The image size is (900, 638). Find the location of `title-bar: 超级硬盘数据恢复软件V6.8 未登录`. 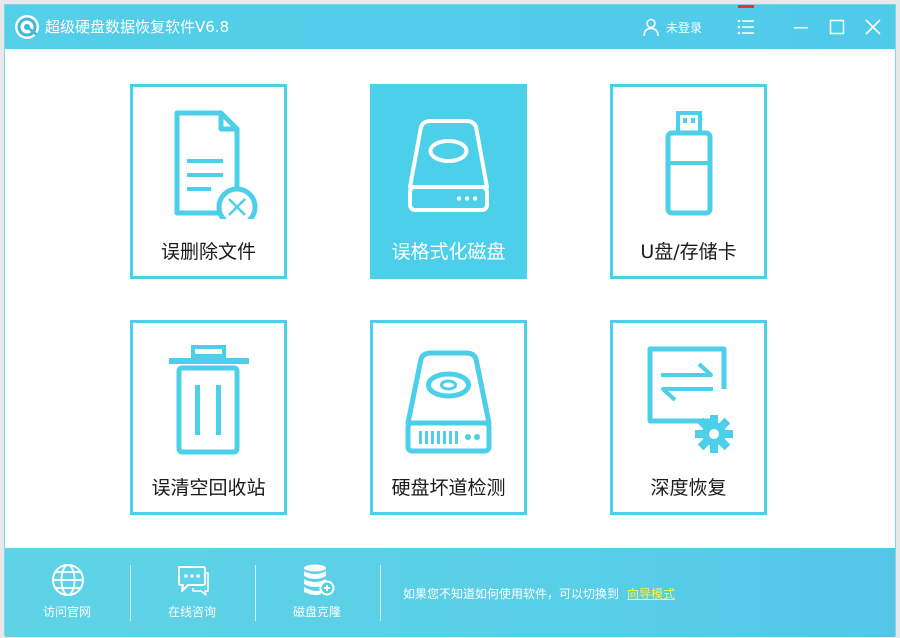

title-bar: 超级硬盘数据恢复软件V6.8 未登录 is located at coordinates (450, 27).